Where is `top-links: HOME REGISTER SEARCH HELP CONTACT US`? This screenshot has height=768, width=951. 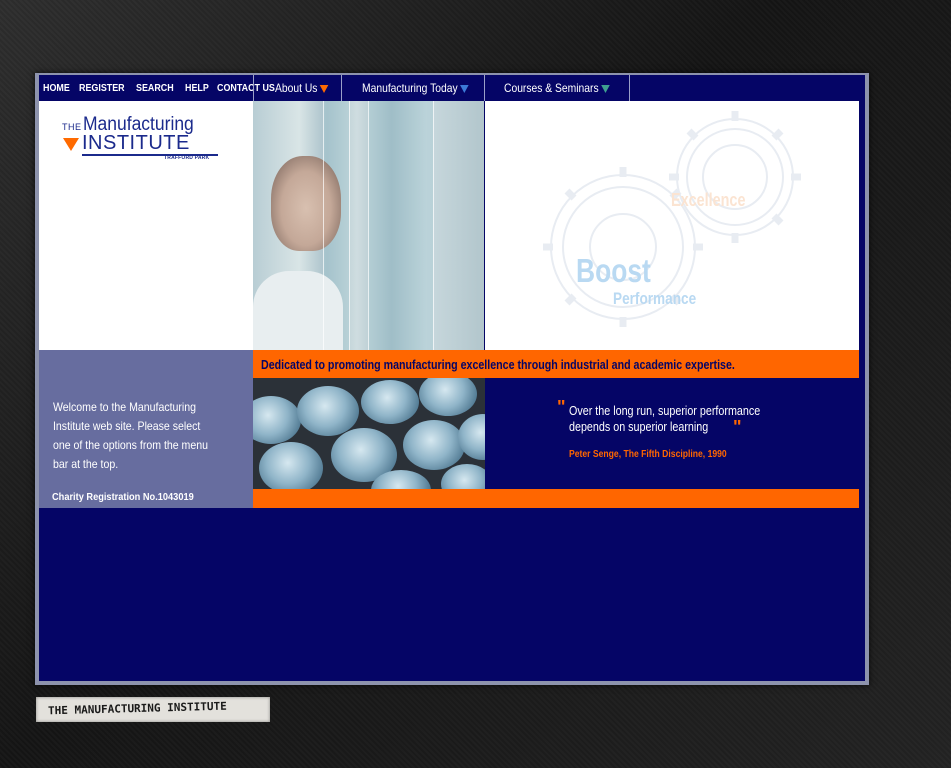
top-links: HOME REGISTER SEARCH HELP CONTACT US is located at coordinates (161, 88).